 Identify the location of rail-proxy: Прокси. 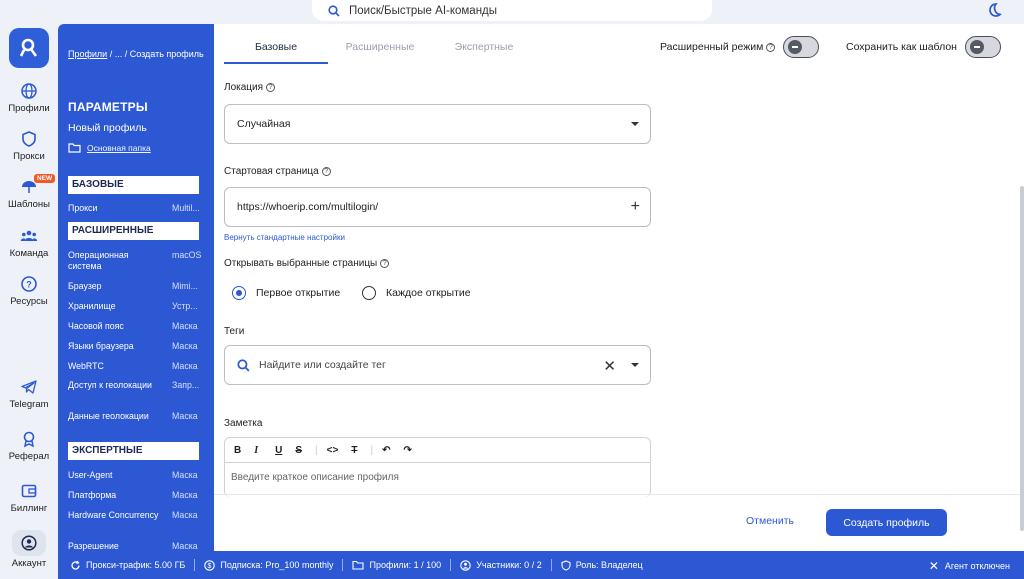
(29, 146).